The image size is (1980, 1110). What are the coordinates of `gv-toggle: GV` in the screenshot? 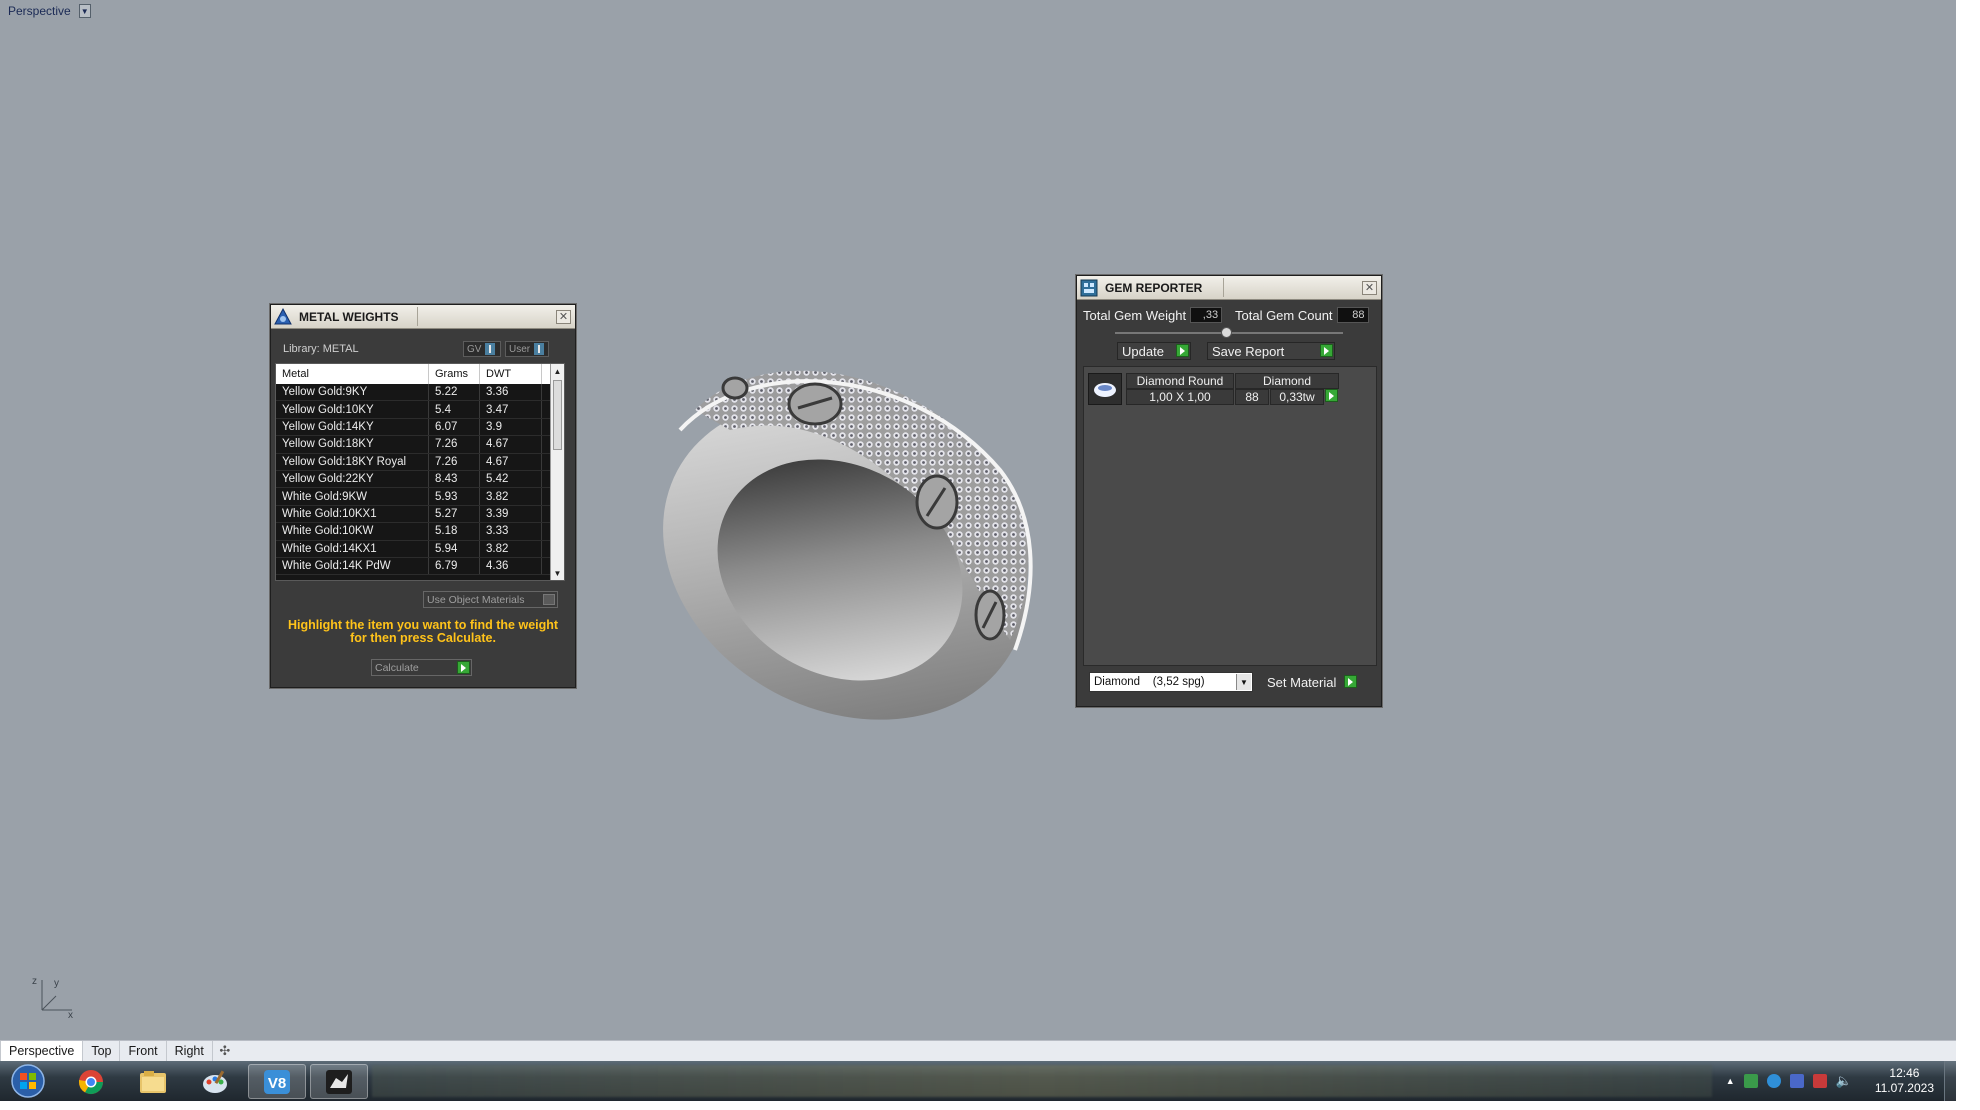 It's located at (482, 349).